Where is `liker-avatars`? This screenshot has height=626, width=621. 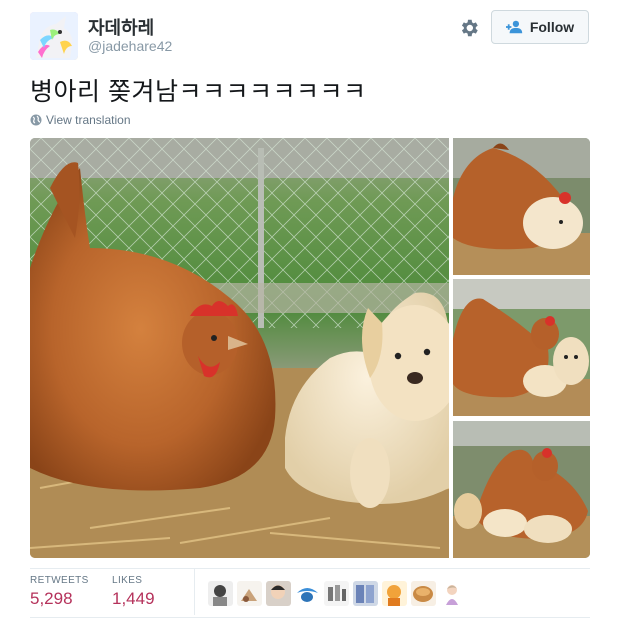
liker-avatars is located at coordinates (336, 594).